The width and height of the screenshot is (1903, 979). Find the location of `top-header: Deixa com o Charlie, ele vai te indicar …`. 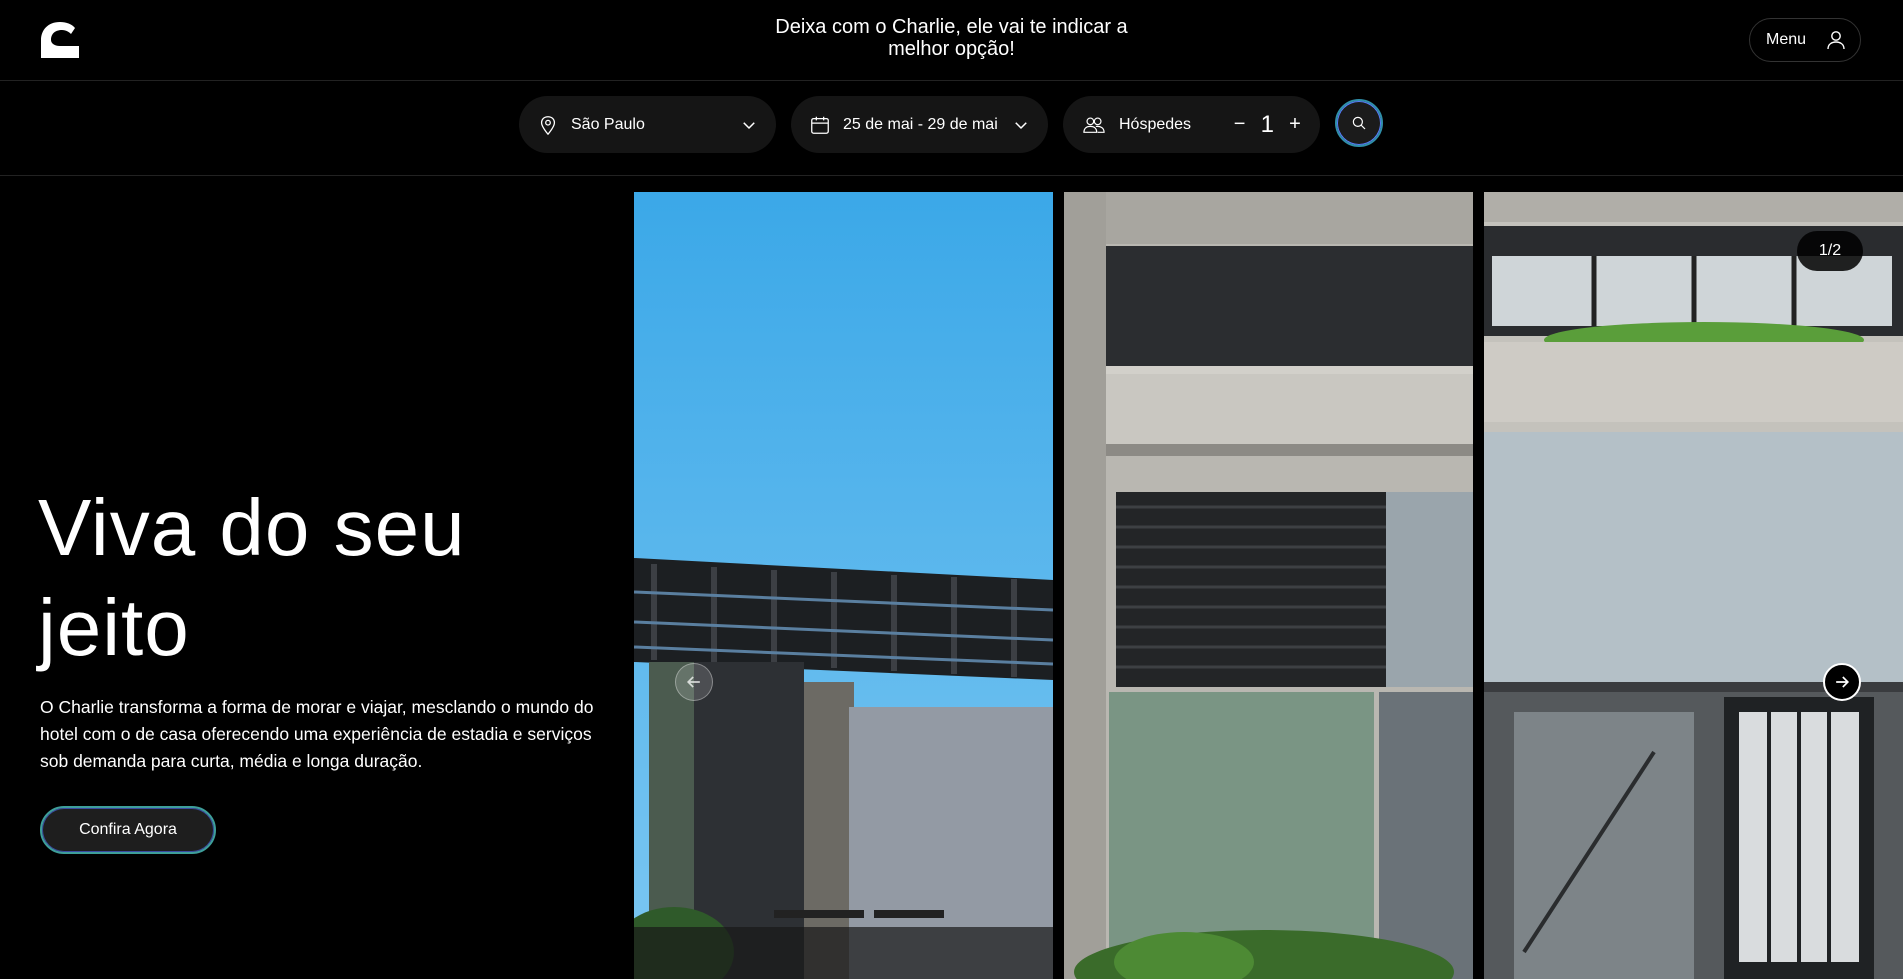

top-header: Deixa com o Charlie, ele vai te indicar … is located at coordinates (951, 40).